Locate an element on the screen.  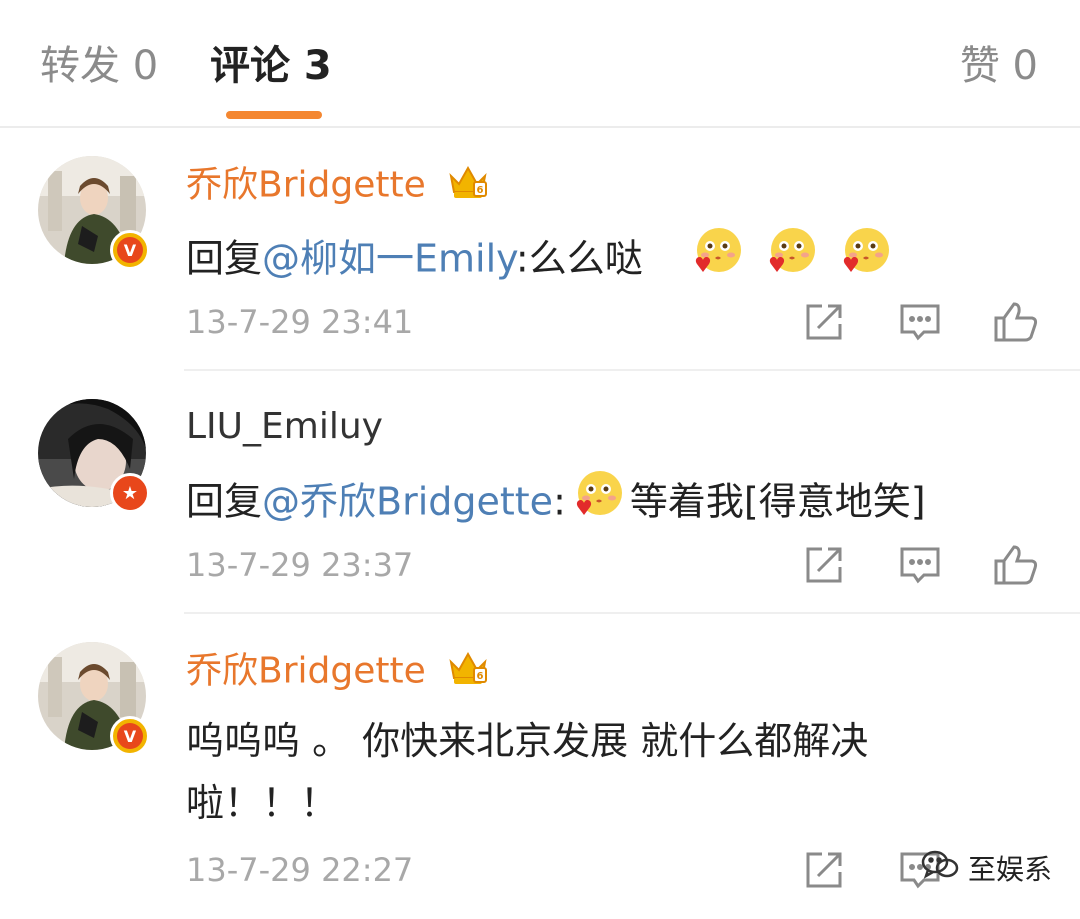
tab-comments: 评论 3 is located at coordinates (271, 66).